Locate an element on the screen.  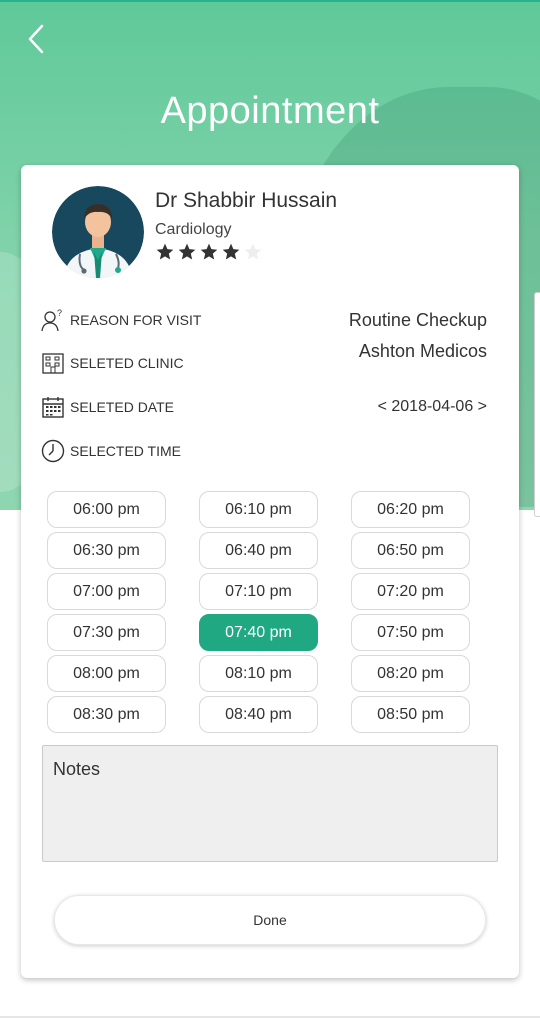
clinic-value: Ashton Medicos is located at coordinates (423, 351).